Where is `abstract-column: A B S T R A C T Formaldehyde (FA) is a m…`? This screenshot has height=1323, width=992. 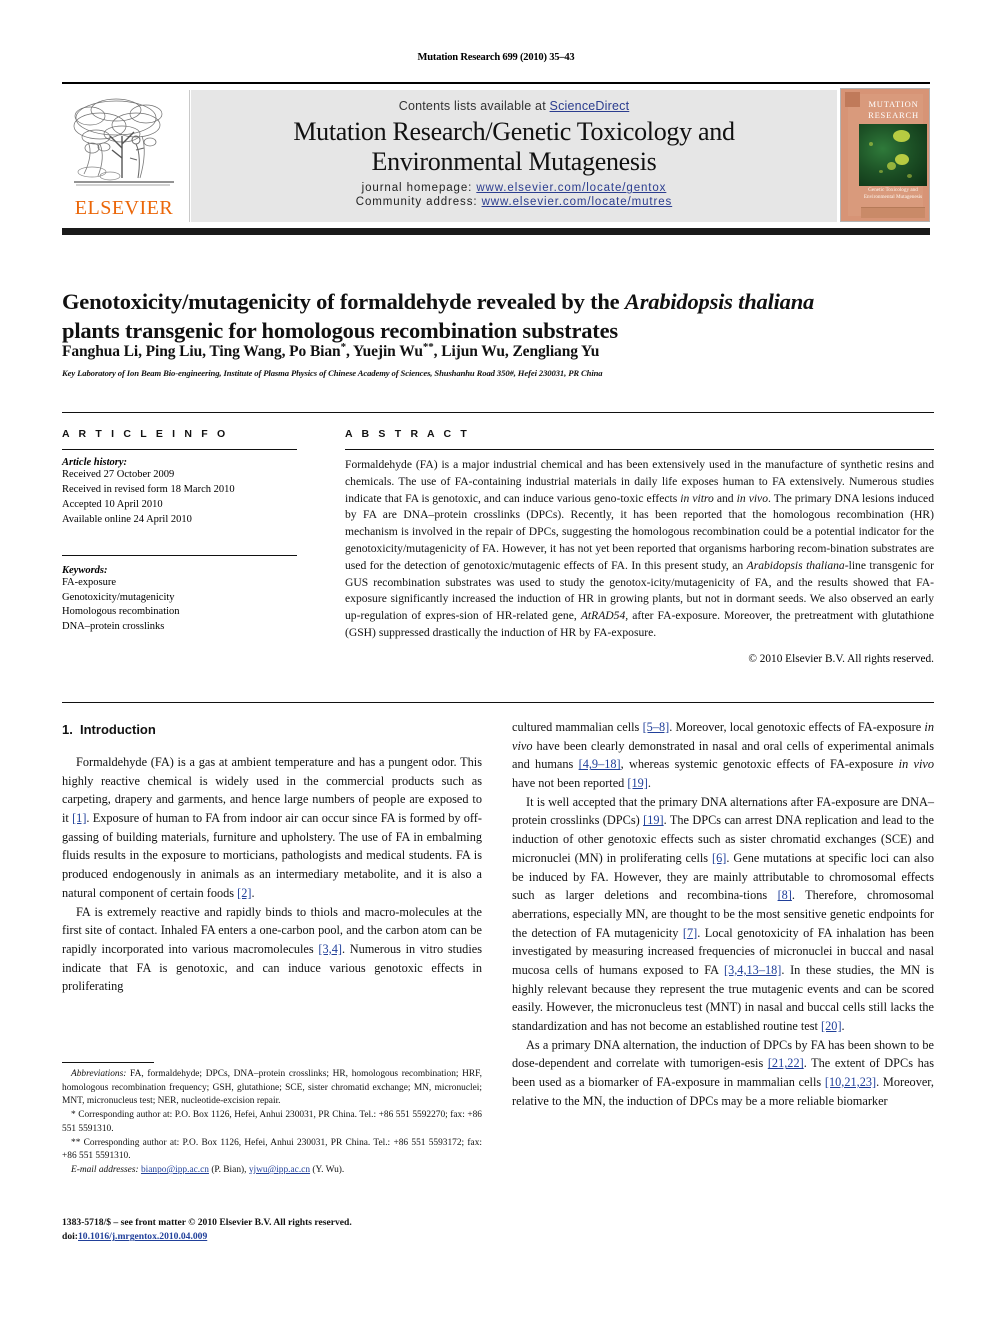
abstract-column: A B S T R A C T Formaldehyde (FA) is a m… is located at coordinates (639, 546).